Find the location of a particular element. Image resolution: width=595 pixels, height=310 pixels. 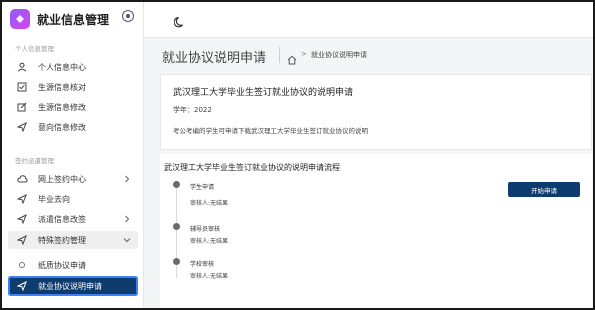

sidebar-item-label: 派遣信息改签 is located at coordinates (62, 219).